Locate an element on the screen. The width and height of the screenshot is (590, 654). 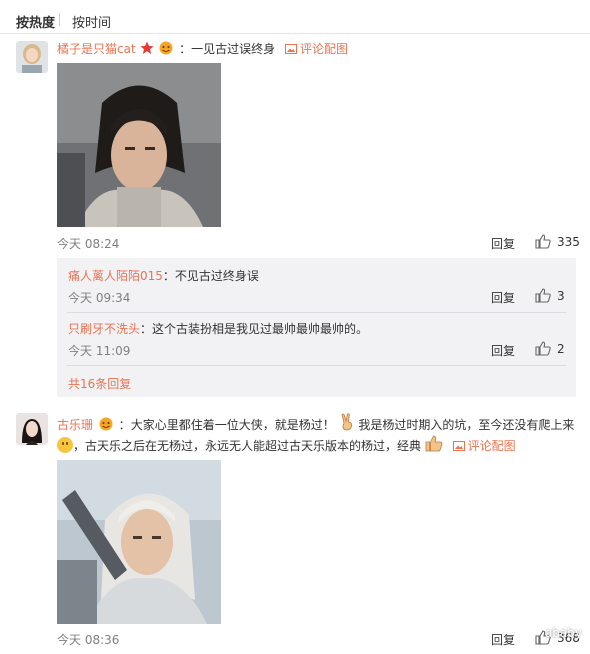
like-button: 335 is located at coordinates (557, 241).